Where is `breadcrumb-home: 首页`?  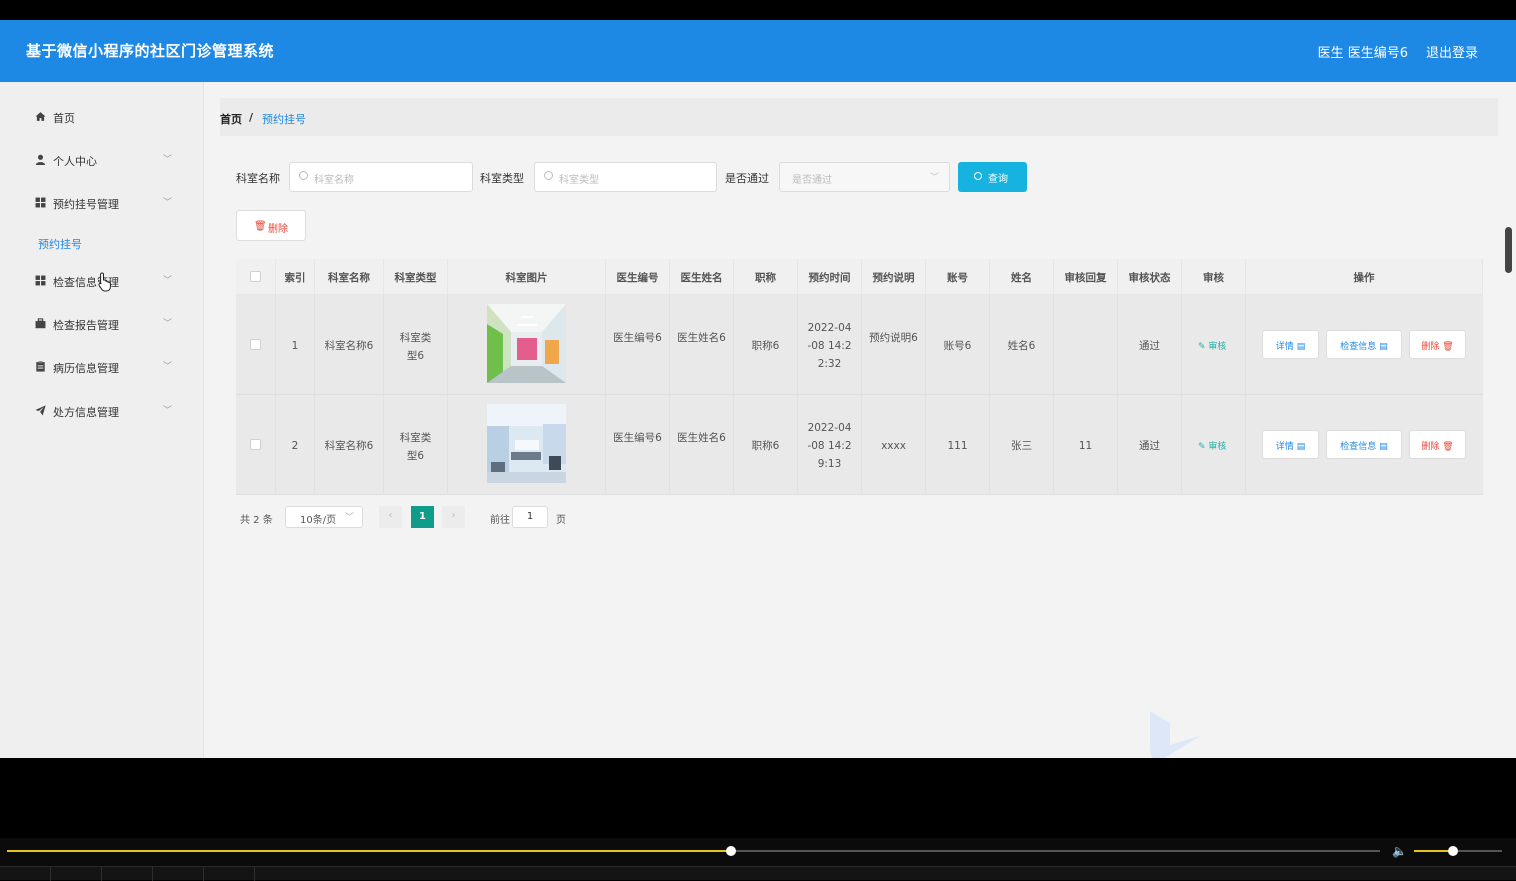 breadcrumb-home: 首页 is located at coordinates (231, 119).